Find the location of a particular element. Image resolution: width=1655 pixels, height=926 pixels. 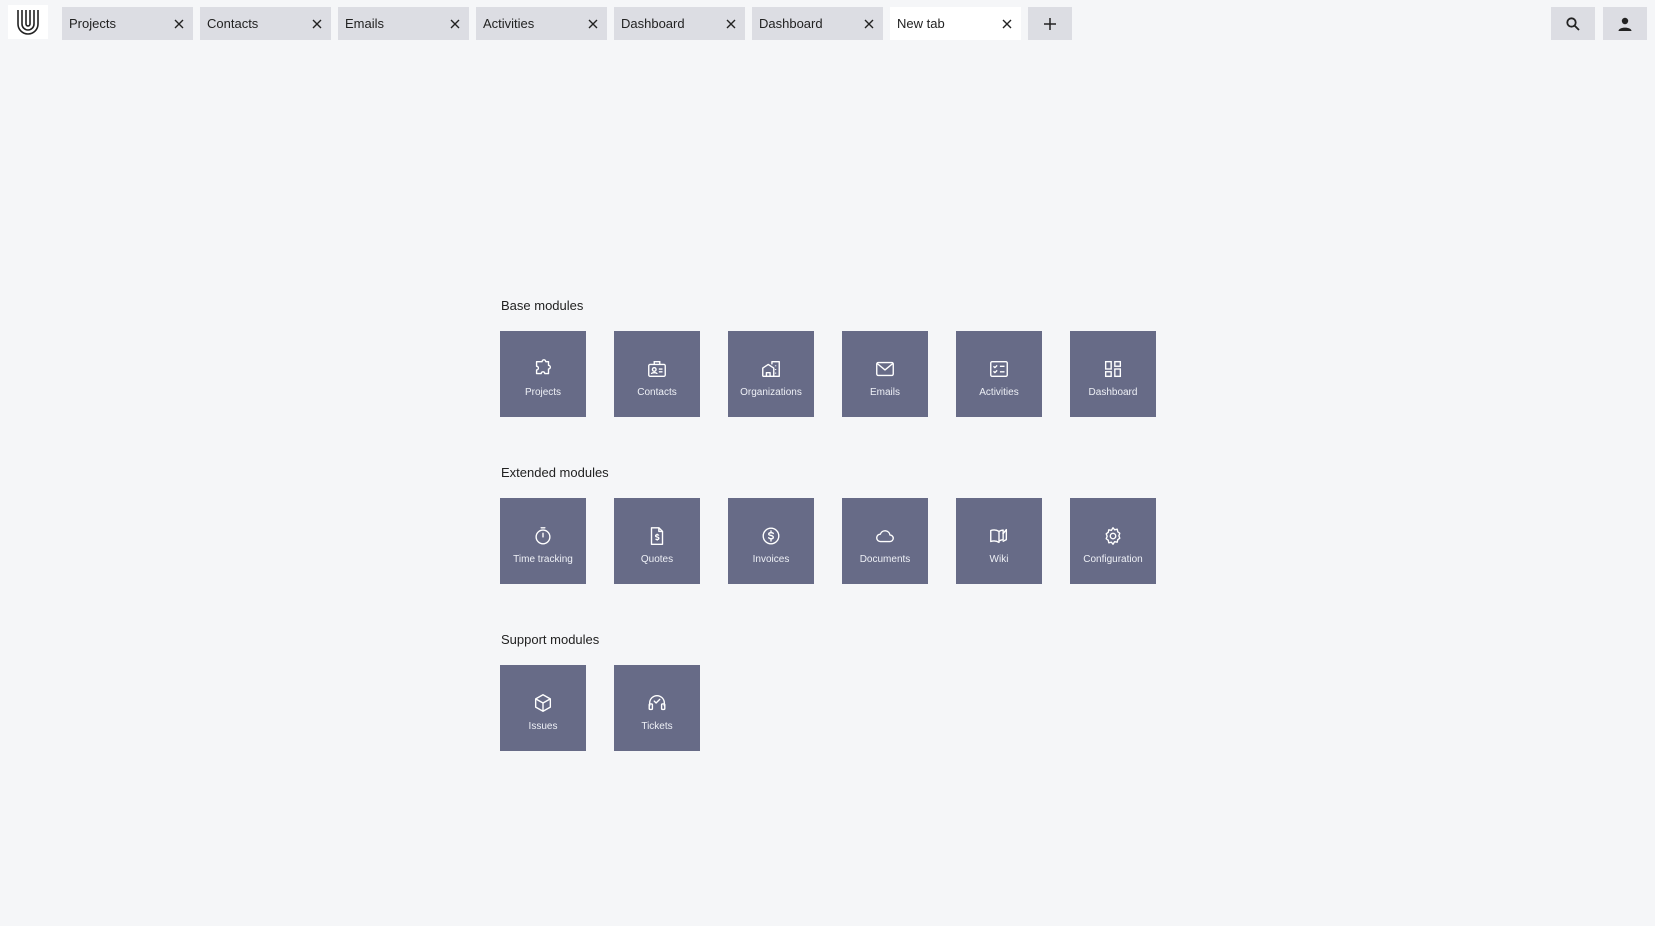

stopwatch-icon is located at coordinates (543, 536).